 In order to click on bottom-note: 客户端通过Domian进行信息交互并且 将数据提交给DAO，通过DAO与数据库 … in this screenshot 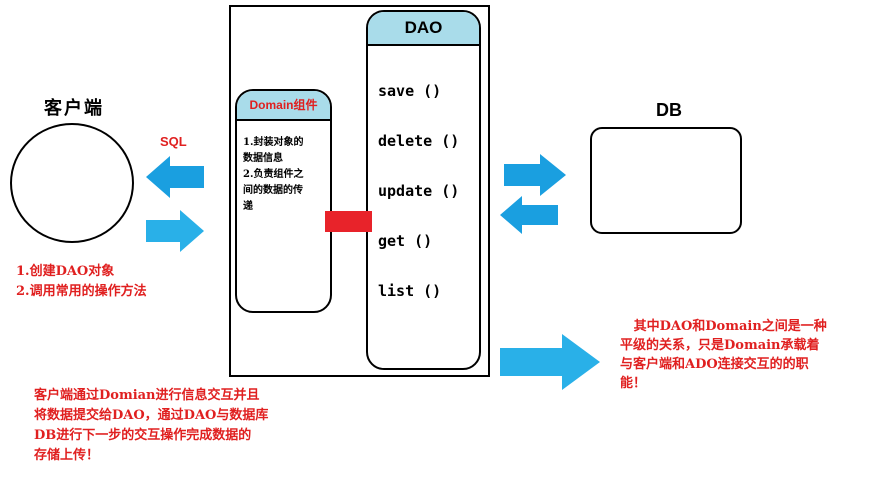, I will do `click(151, 426)`.